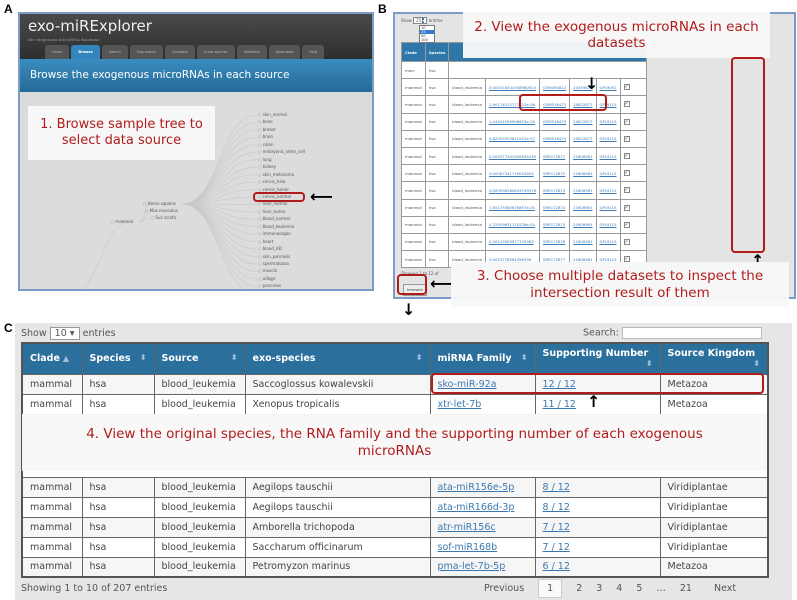 This screenshot has height=600, width=797. I want to click on nav-tab-expression: Expression, so click(146, 52).